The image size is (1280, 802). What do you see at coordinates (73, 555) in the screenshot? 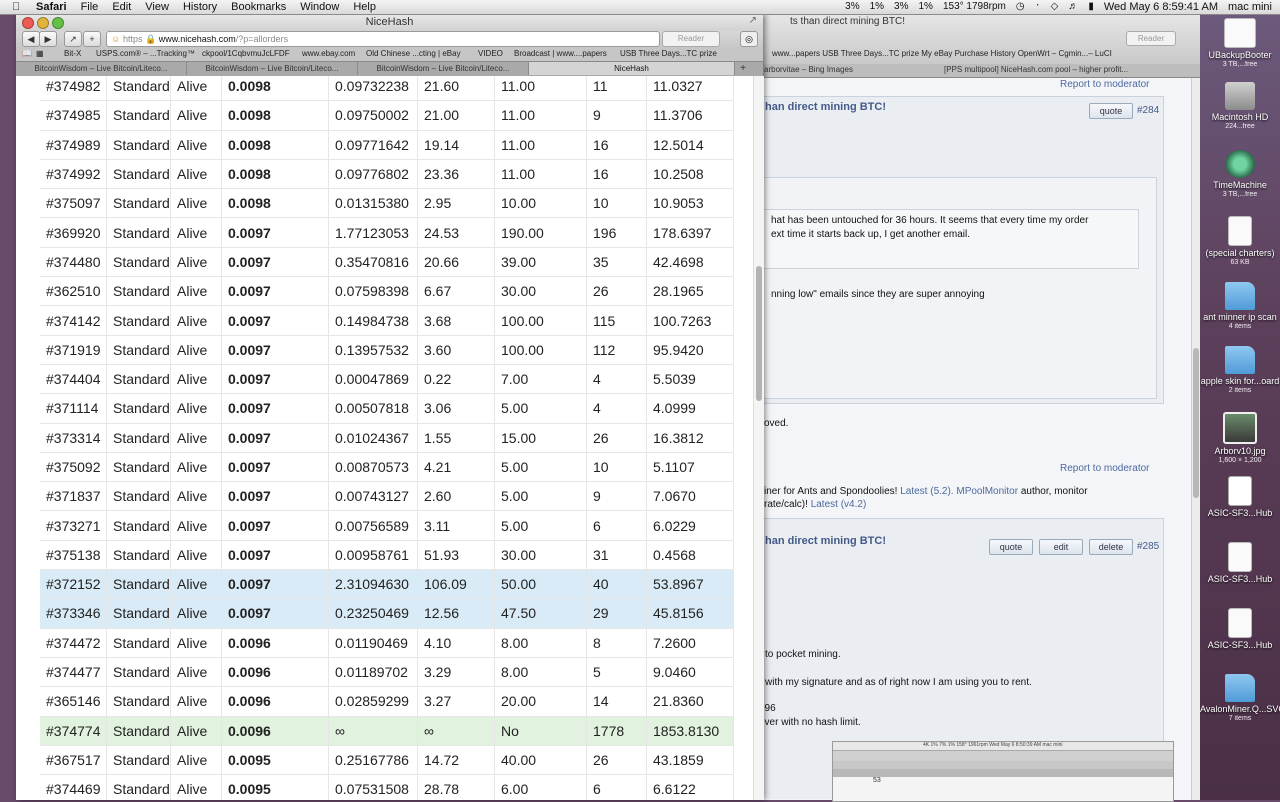
I see `order-id-cell: #375138` at bounding box center [73, 555].